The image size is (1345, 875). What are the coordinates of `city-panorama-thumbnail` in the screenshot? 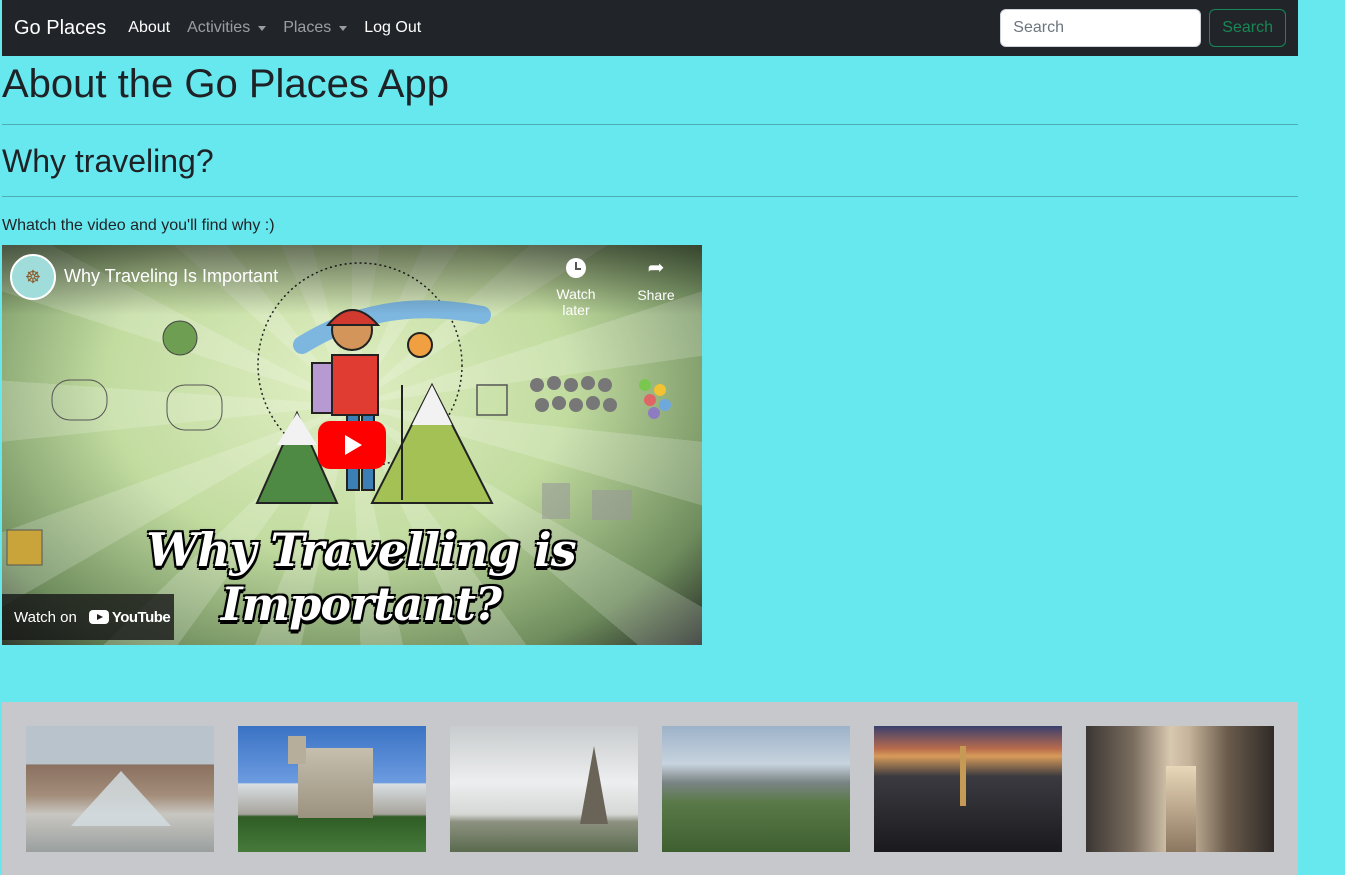 It's located at (756, 789).